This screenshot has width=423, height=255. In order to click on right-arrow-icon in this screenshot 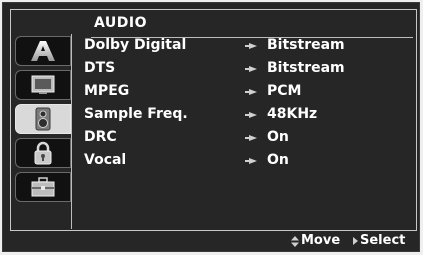, I will do `click(355, 241)`.